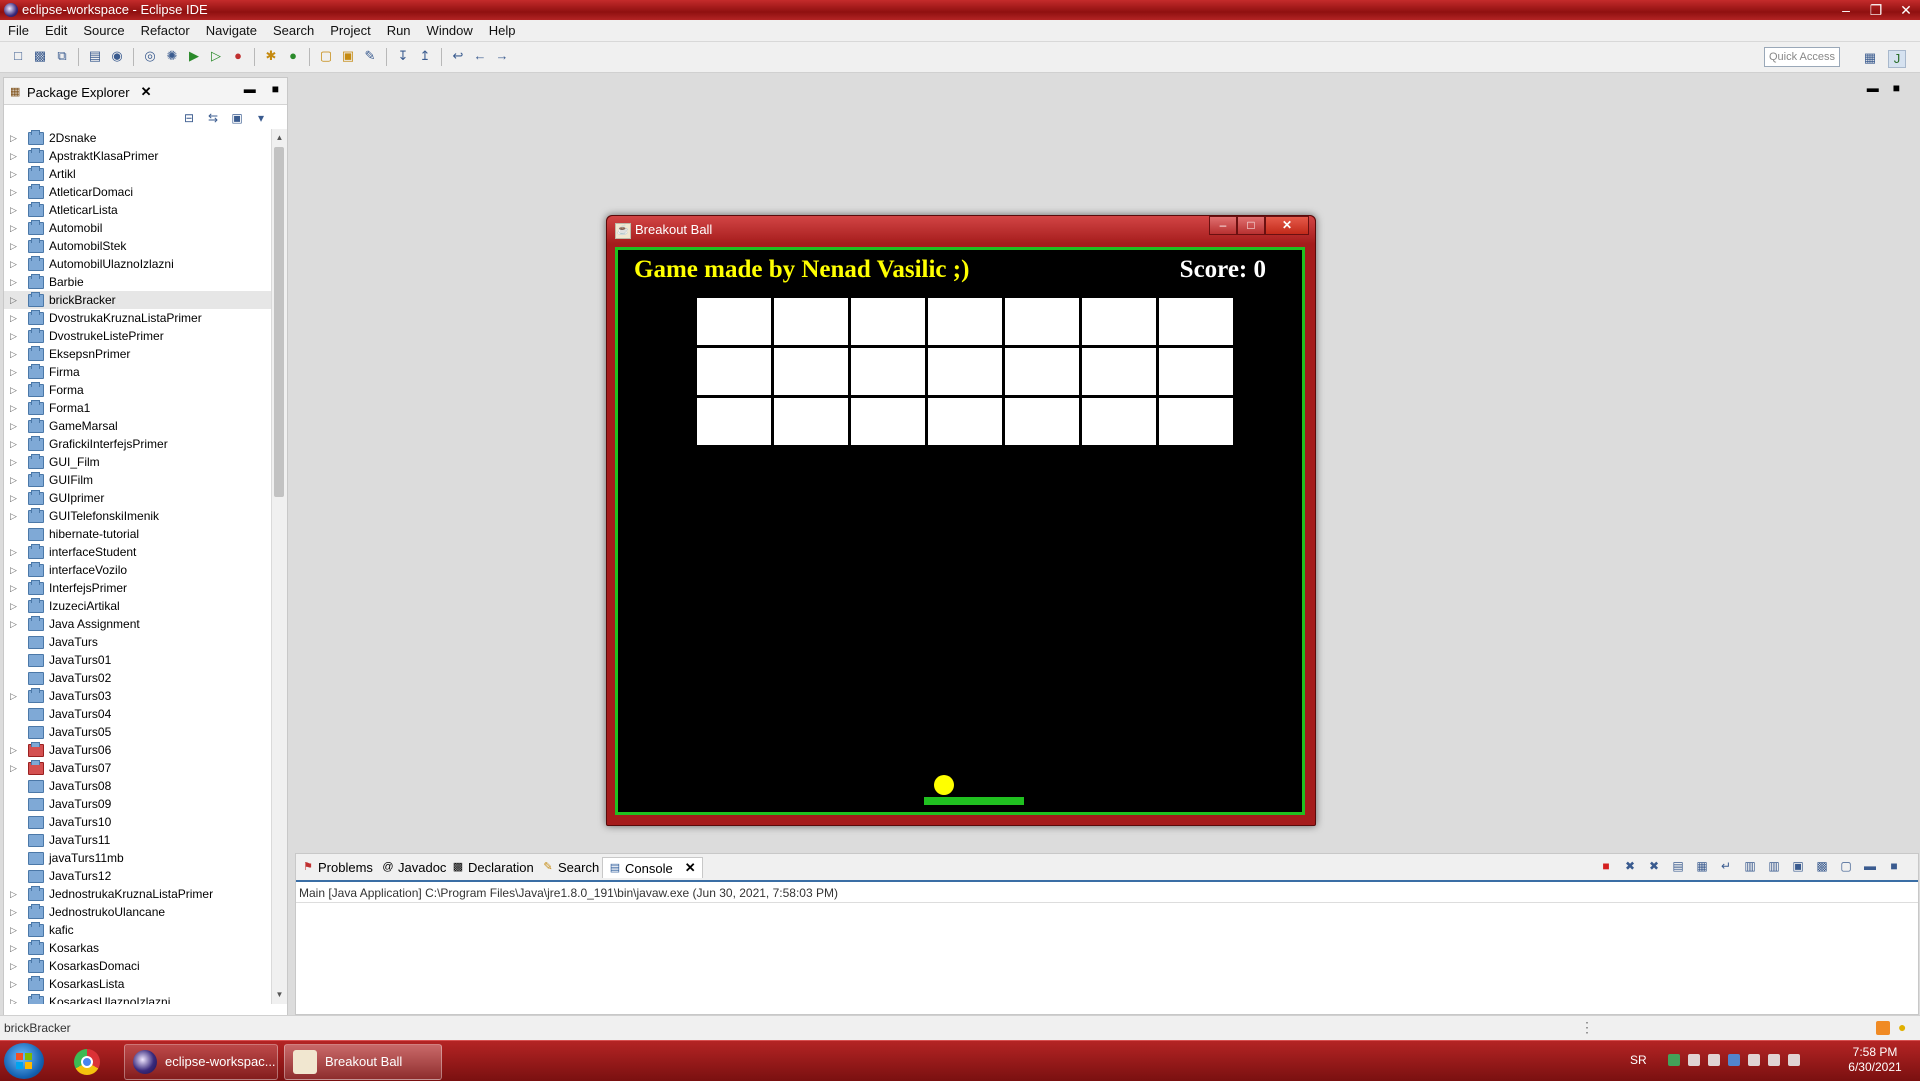  Describe the element at coordinates (62, 56) in the screenshot. I see `save-all-icon: ⧉` at that location.